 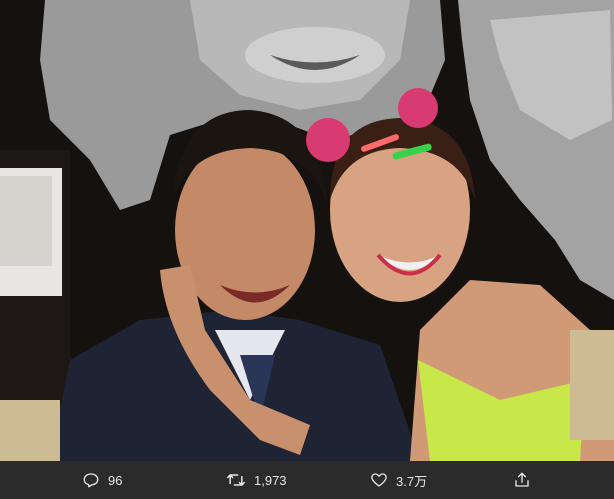 What do you see at coordinates (379, 480) in the screenshot?
I see `heart-icon` at bounding box center [379, 480].